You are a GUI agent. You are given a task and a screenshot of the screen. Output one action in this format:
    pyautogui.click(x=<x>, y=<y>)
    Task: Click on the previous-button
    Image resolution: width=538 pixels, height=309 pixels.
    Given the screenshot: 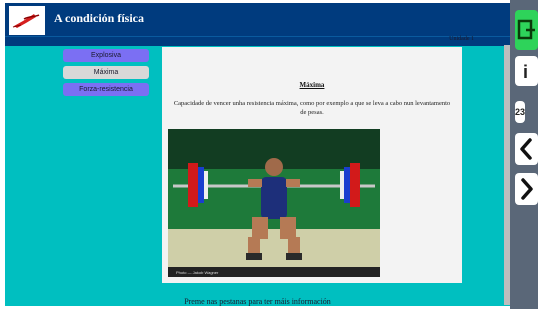 What is the action you would take?
    pyautogui.click(x=526, y=149)
    